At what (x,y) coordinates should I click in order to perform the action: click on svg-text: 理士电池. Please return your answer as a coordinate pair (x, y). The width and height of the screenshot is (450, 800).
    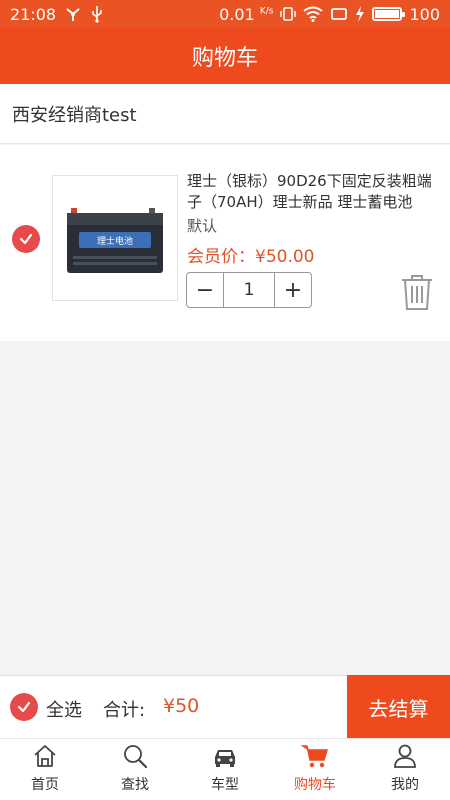
    Looking at the image, I should click on (115, 241).